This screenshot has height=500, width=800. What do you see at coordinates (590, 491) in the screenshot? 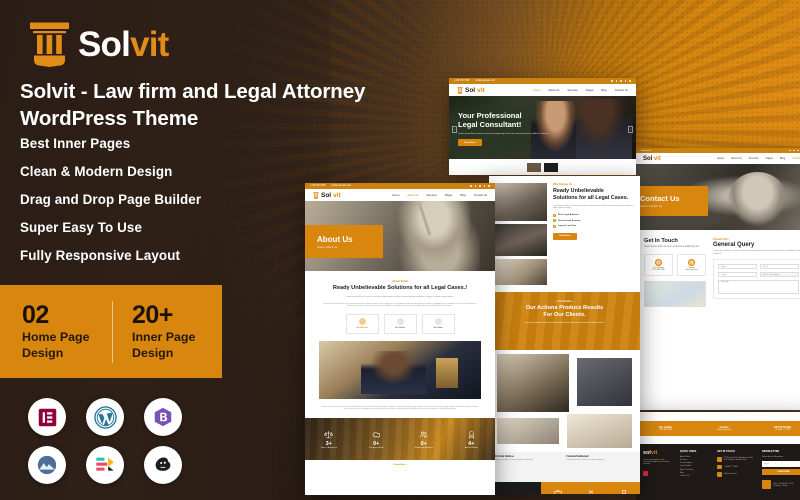
I see `medal-icon` at bounding box center [590, 491].